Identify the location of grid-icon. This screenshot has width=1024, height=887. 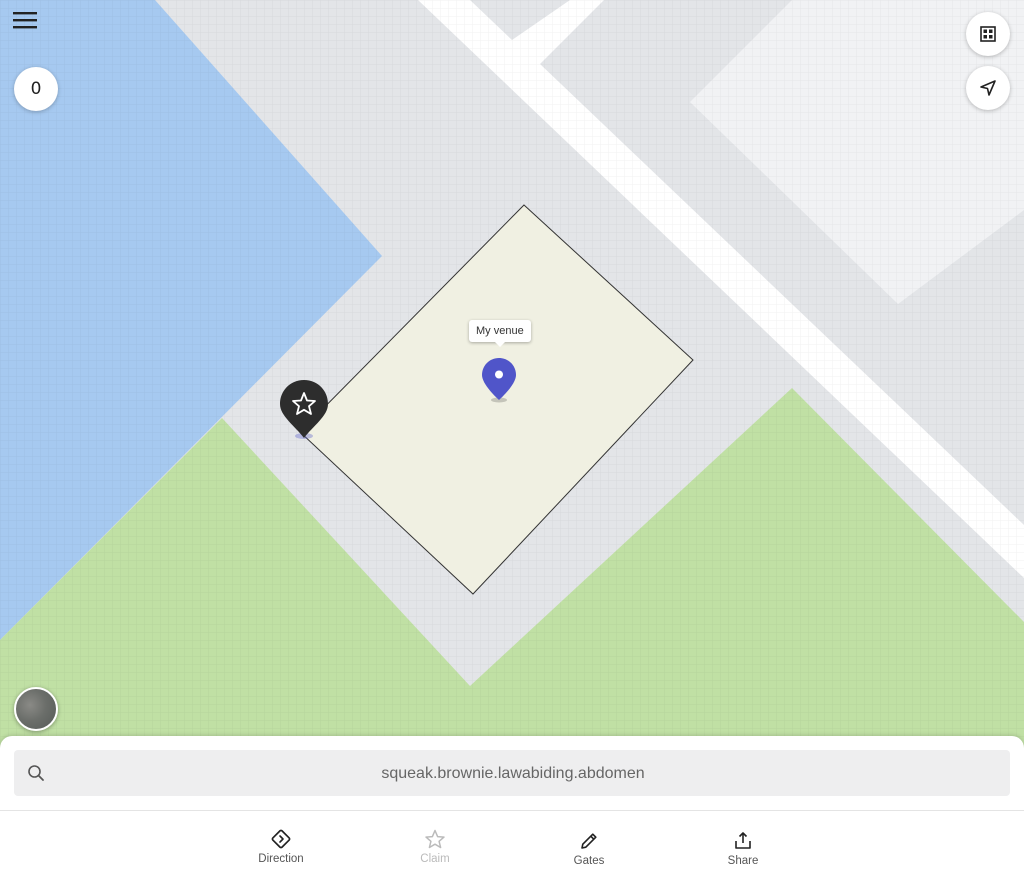
(988, 34).